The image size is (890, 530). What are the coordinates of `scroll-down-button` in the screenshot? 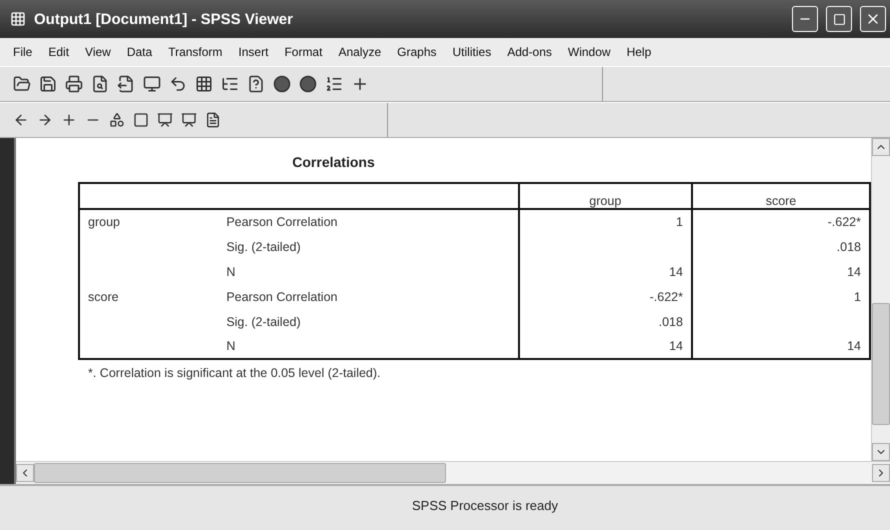 It's located at (881, 452).